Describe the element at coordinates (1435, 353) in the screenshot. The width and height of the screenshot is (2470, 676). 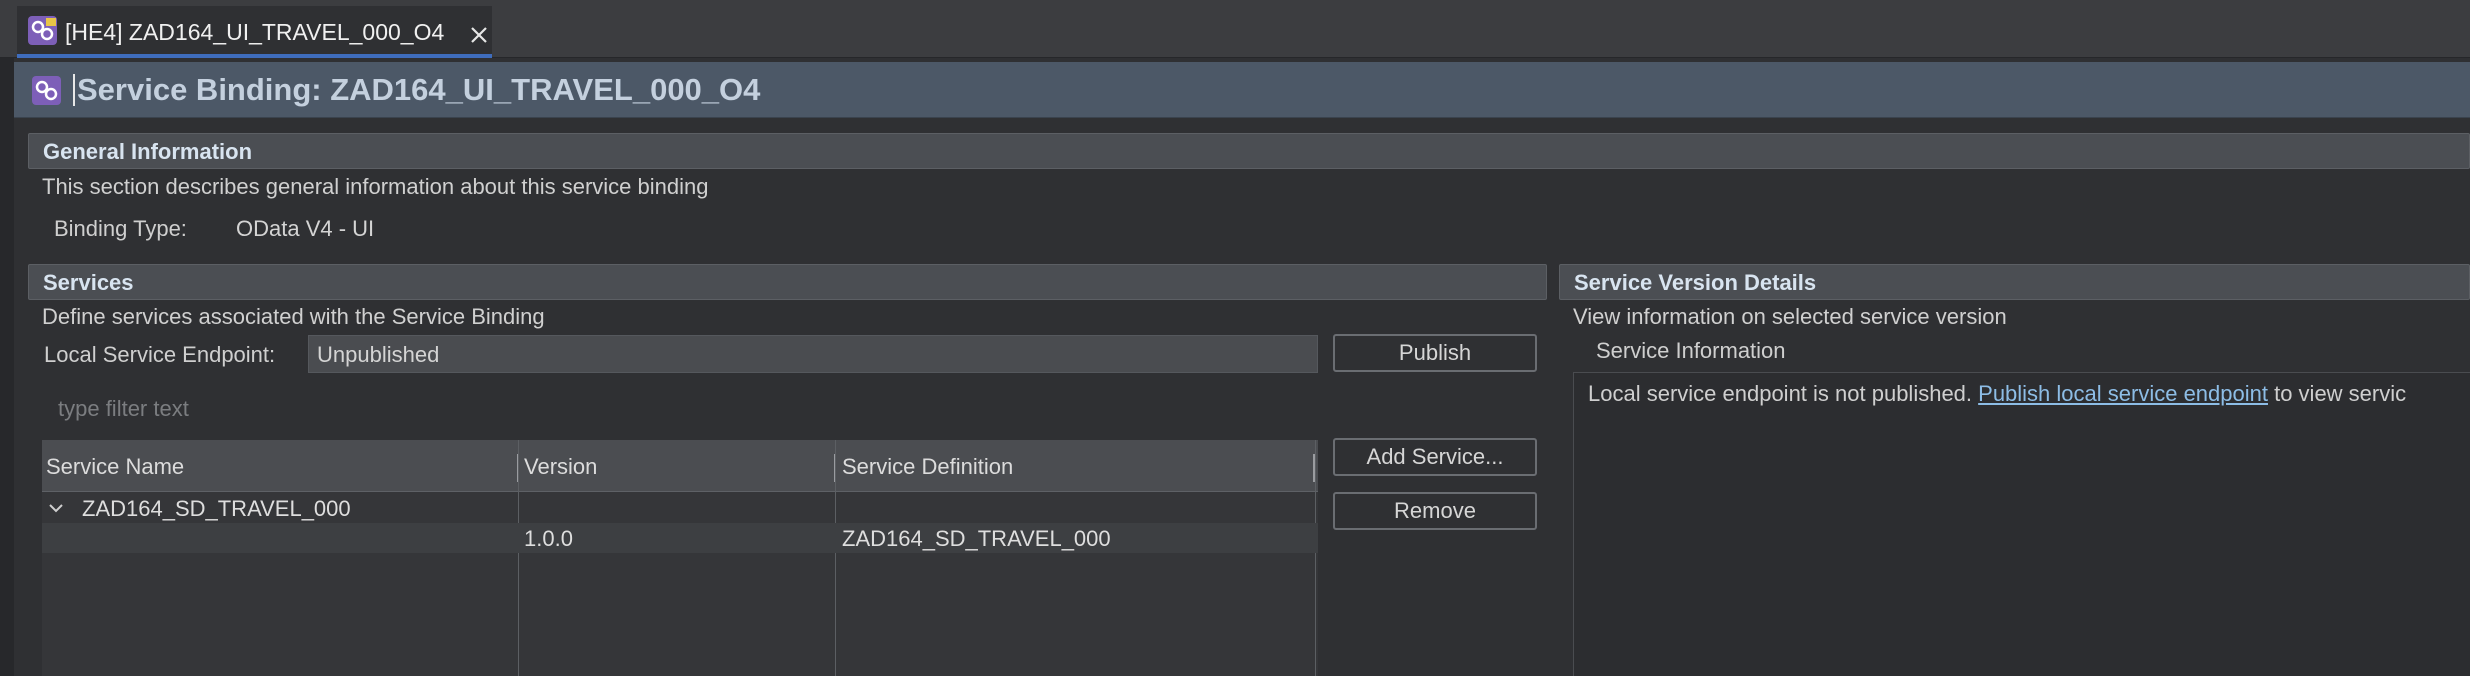
I see `publish-button: Publish` at that location.